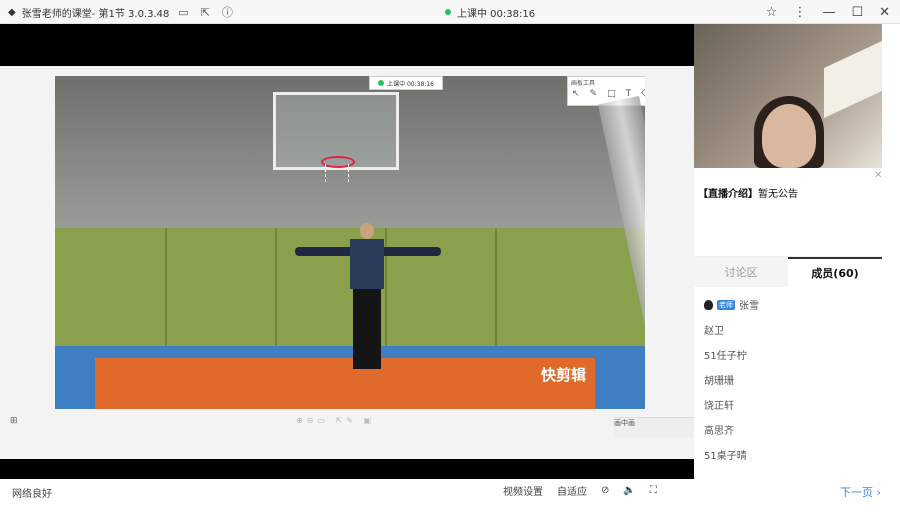  I want to click on tool-window-title: 画板工具, so click(583, 83).